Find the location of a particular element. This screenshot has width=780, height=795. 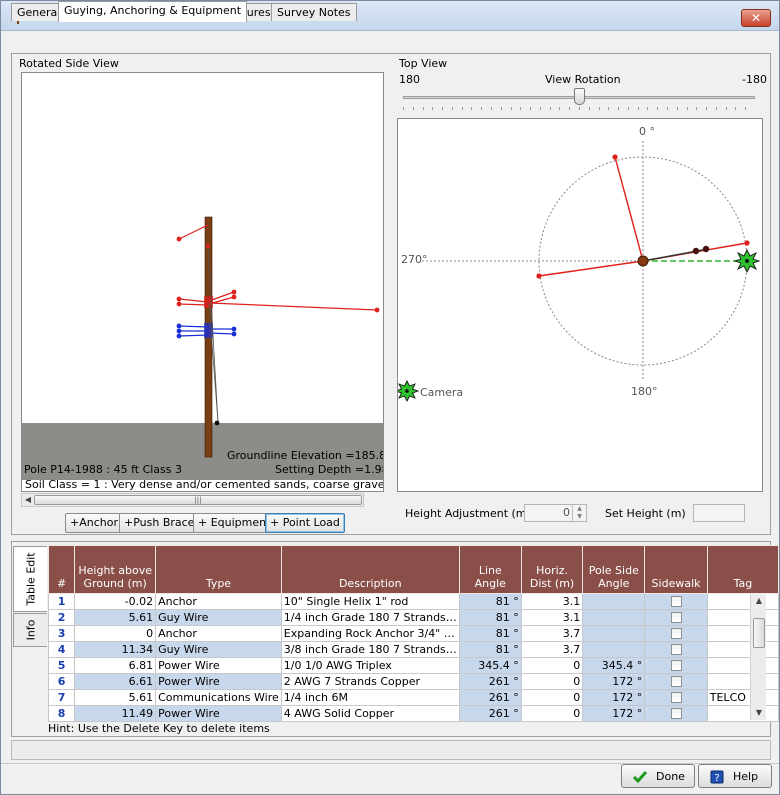

add-equipment-button: + Equipment is located at coordinates (234, 523).